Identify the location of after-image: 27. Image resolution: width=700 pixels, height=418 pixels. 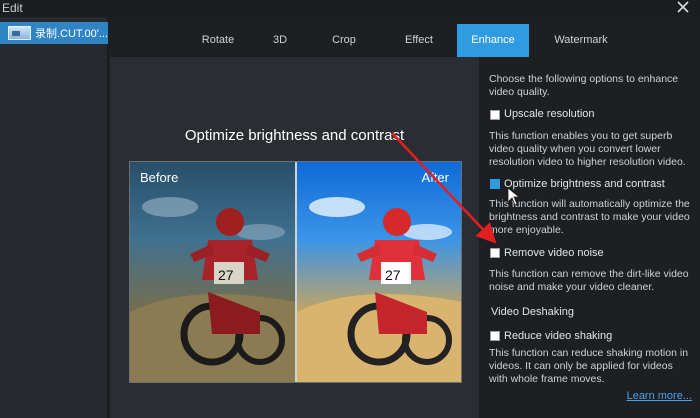
(379, 272).